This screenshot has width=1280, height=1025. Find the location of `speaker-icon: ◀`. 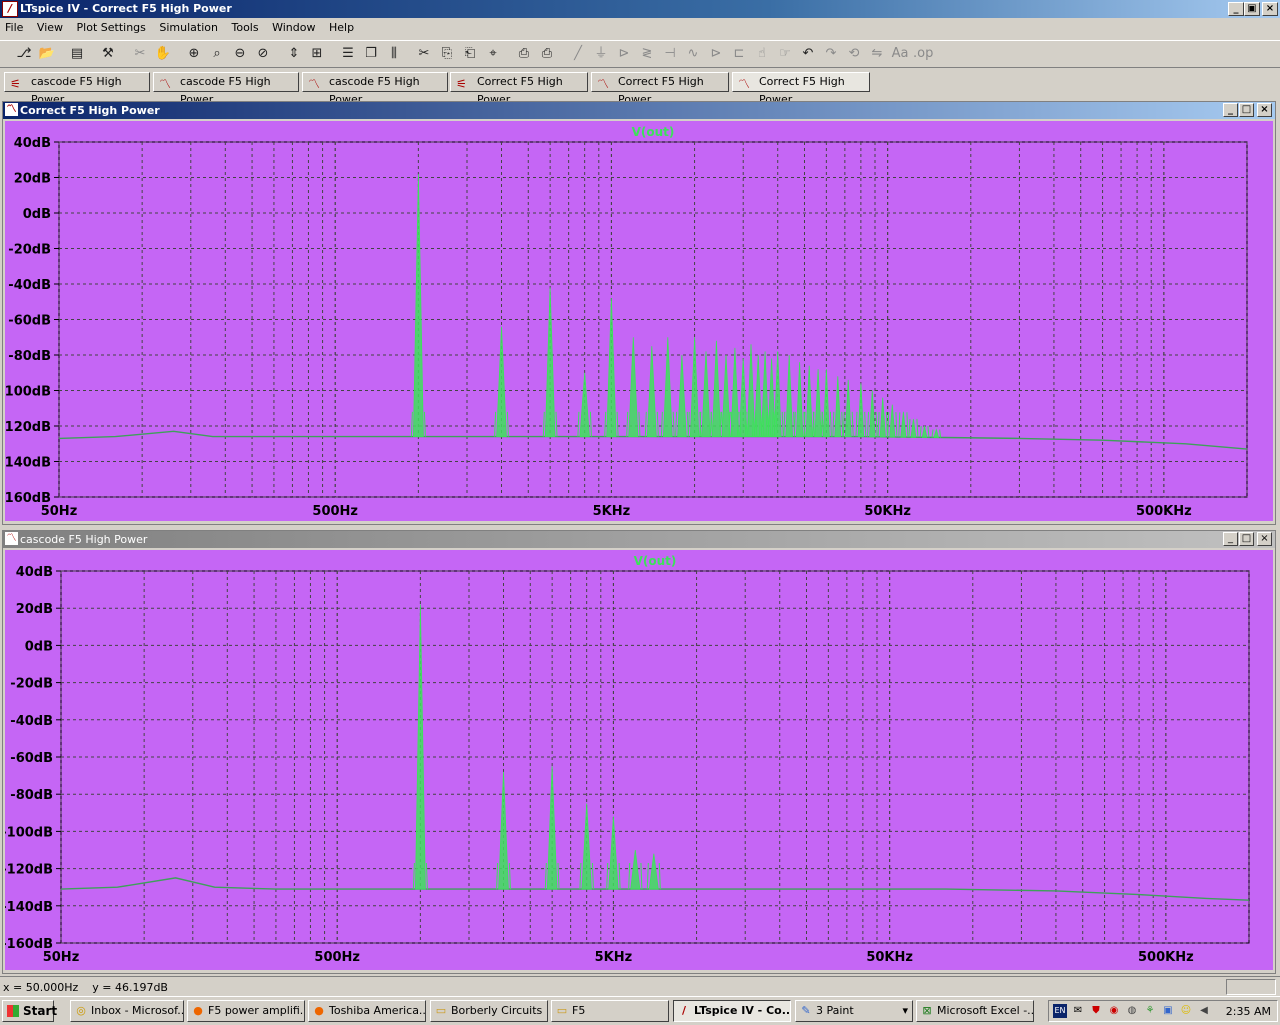

speaker-icon: ◀ is located at coordinates (1204, 1011).